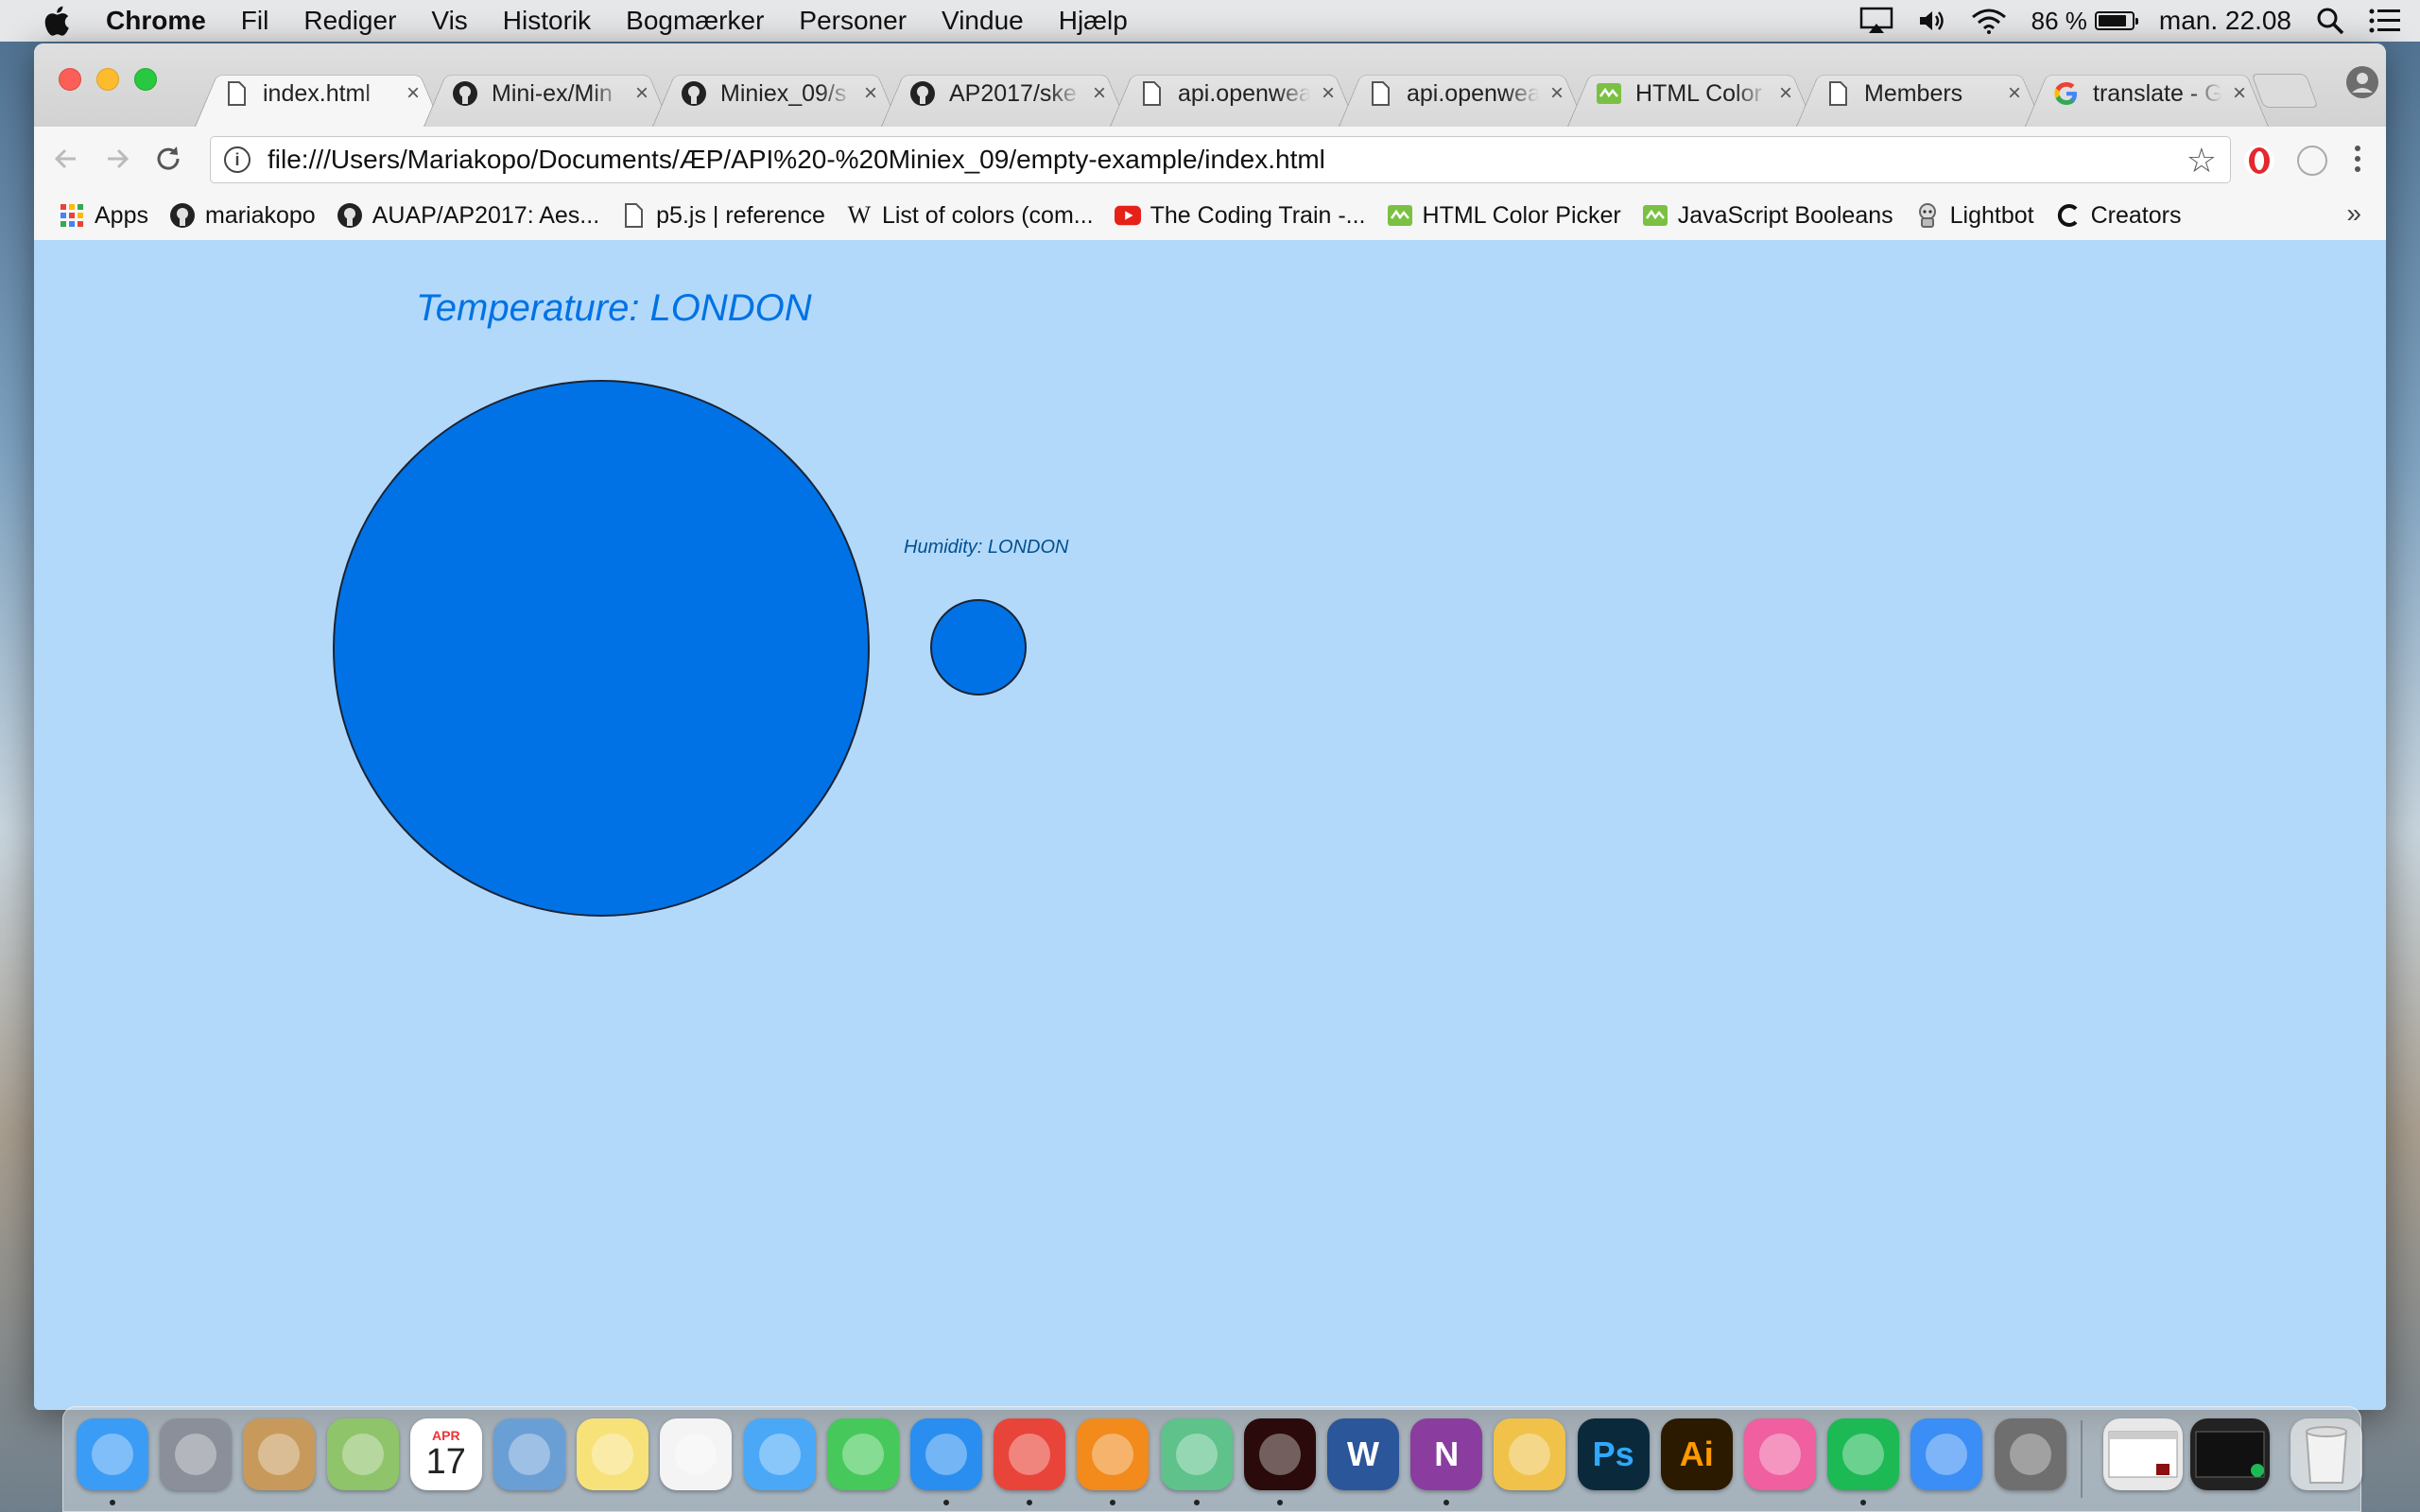  Describe the element at coordinates (70, 79) in the screenshot. I see `close-window-button` at that location.